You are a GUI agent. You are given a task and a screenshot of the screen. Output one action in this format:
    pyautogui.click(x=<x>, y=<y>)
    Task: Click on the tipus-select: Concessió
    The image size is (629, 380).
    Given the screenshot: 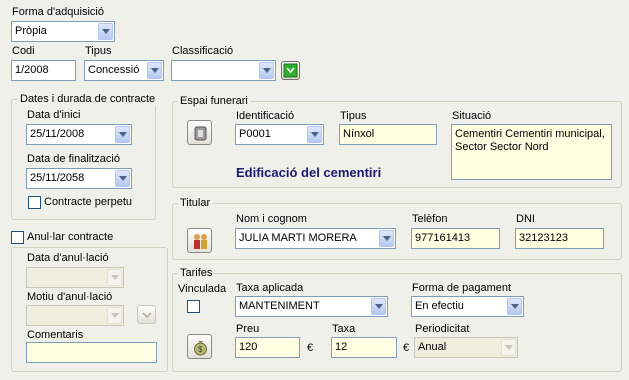 What is the action you would take?
    pyautogui.click(x=124, y=70)
    